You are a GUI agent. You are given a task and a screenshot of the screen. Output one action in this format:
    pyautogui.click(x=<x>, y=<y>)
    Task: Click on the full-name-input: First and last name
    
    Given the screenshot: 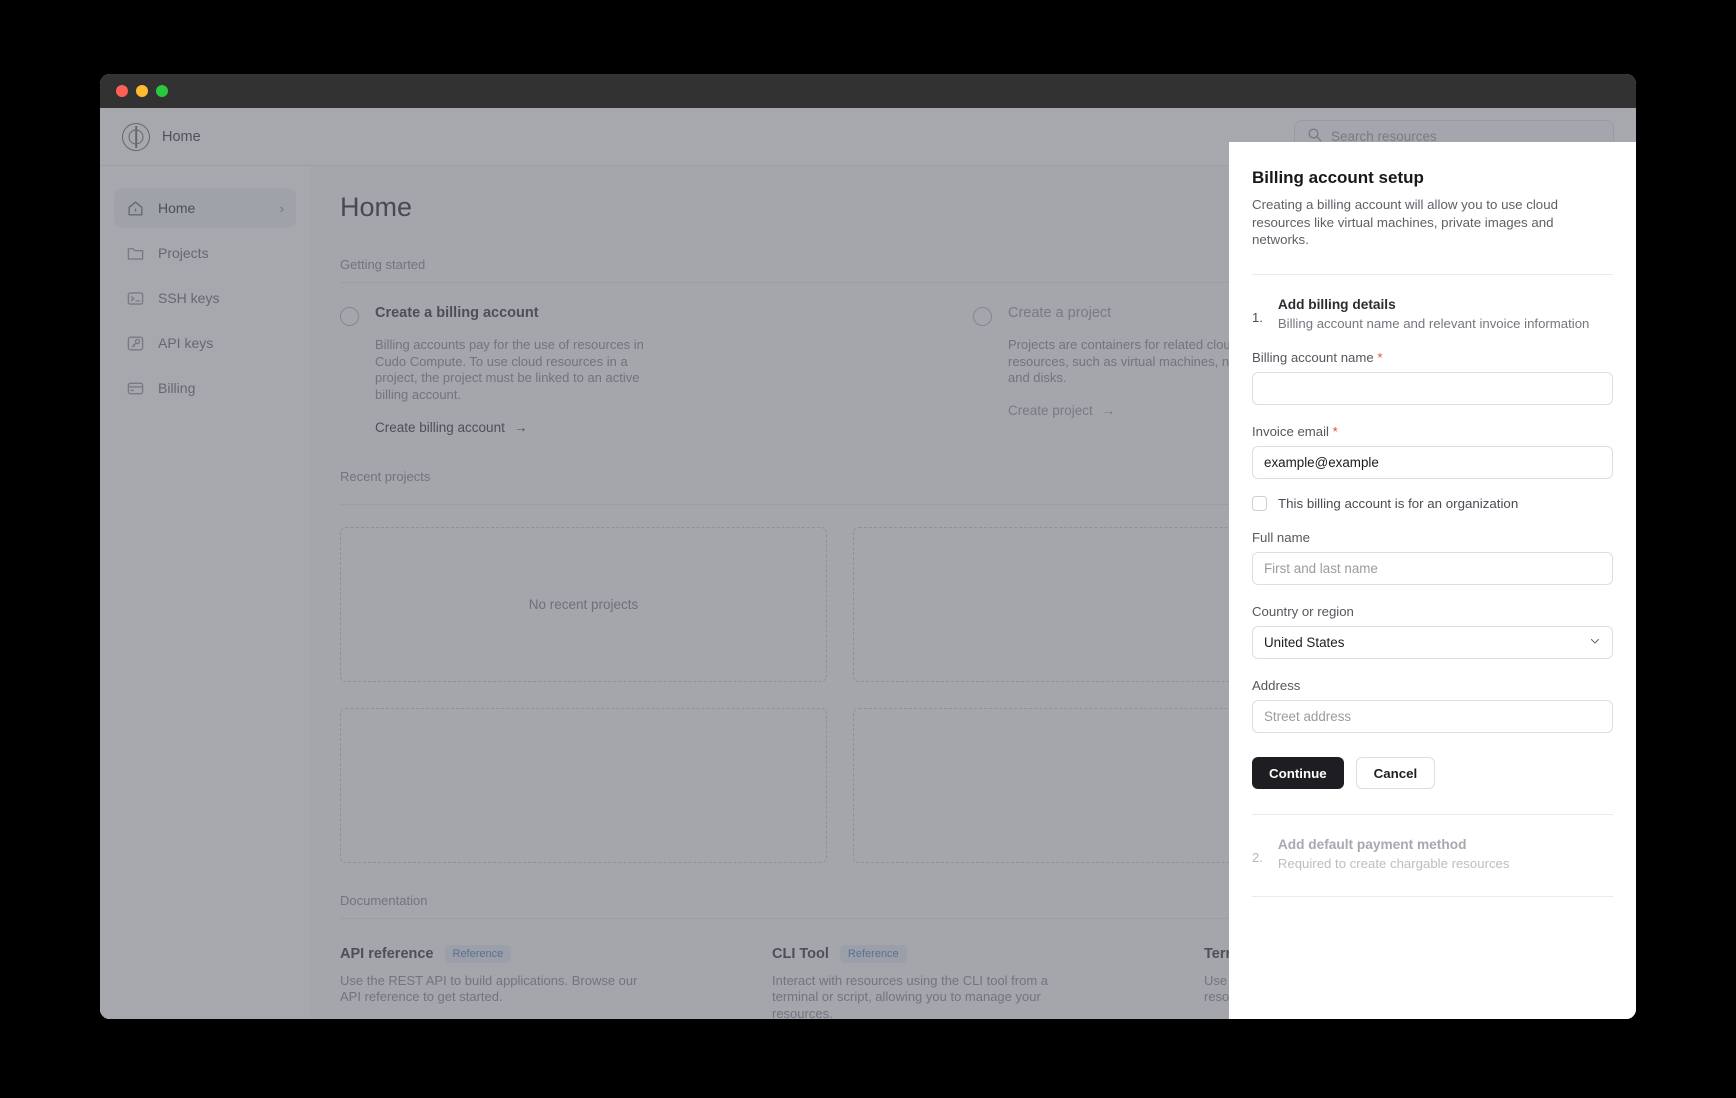 What is the action you would take?
    pyautogui.click(x=1432, y=569)
    